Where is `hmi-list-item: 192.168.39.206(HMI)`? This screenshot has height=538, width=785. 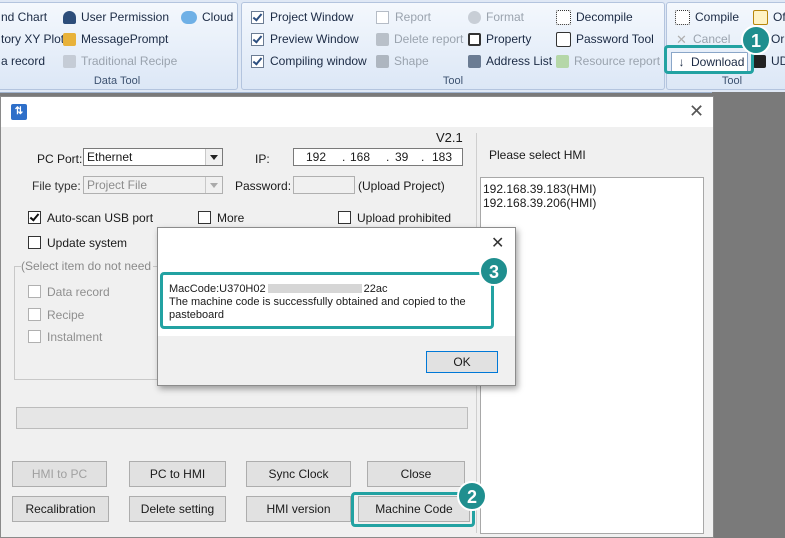 hmi-list-item: 192.168.39.206(HMI) is located at coordinates (539, 203).